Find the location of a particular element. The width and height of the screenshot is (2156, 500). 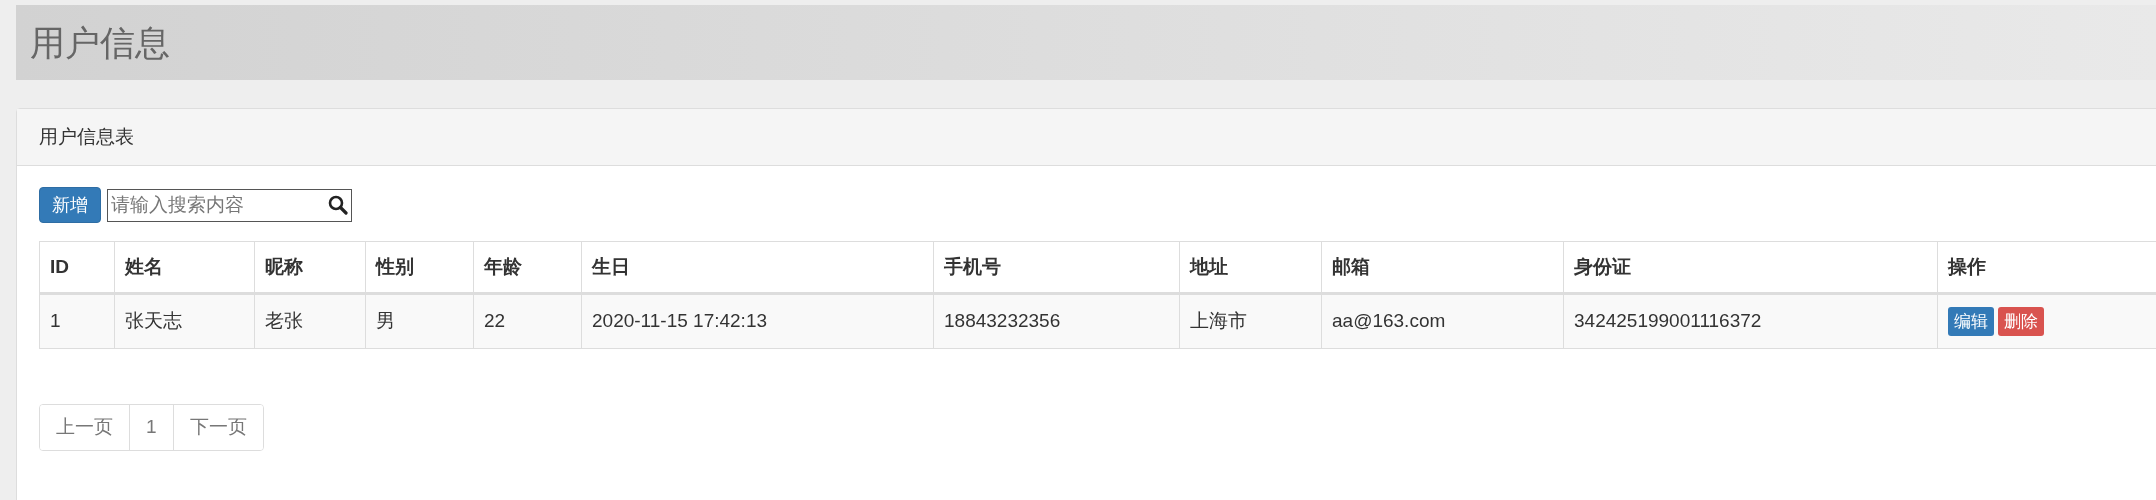

table-cell: 342425199001116372 is located at coordinates (1750, 321).